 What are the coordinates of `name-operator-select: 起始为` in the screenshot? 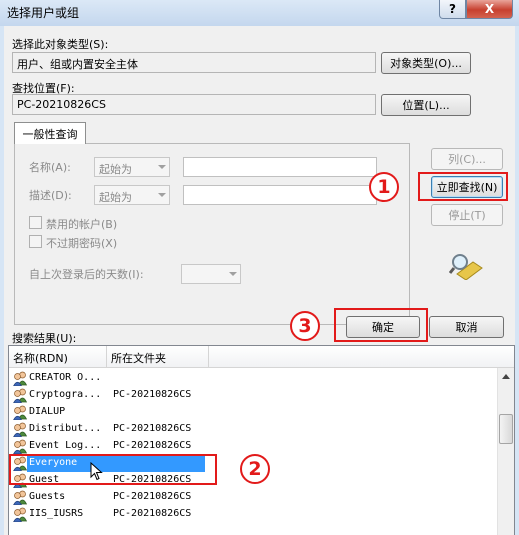 It's located at (132, 167).